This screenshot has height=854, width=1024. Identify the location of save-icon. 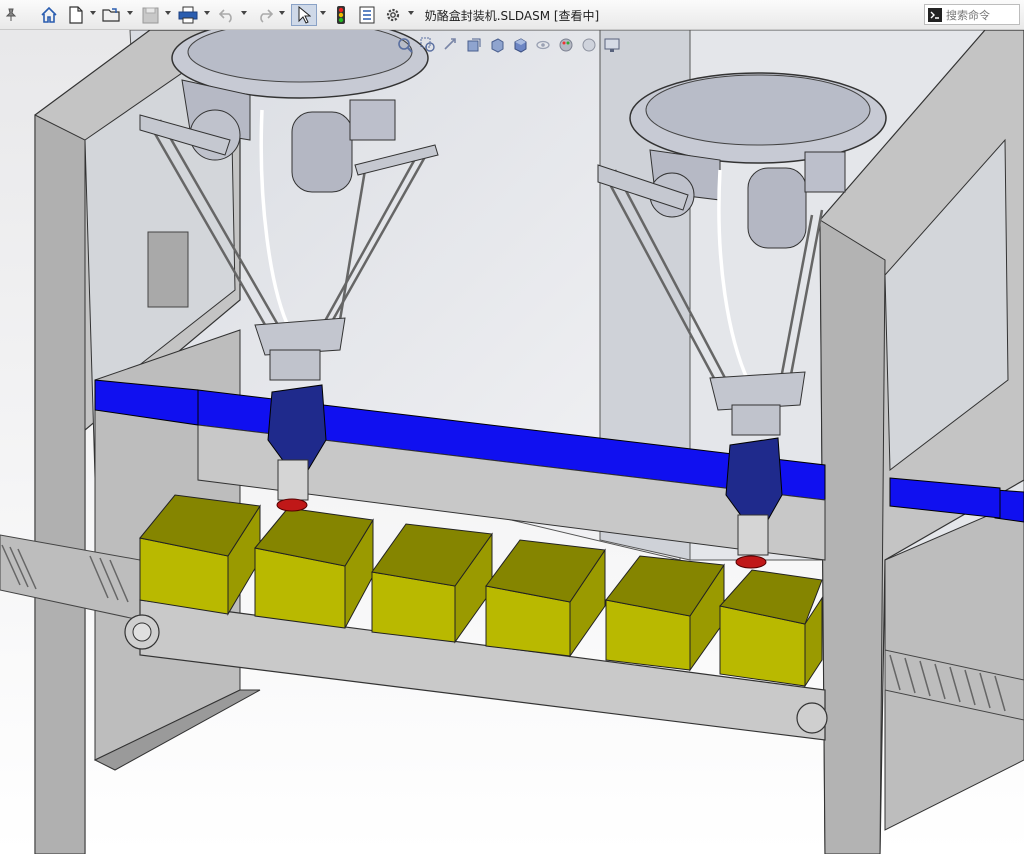
(150, 15).